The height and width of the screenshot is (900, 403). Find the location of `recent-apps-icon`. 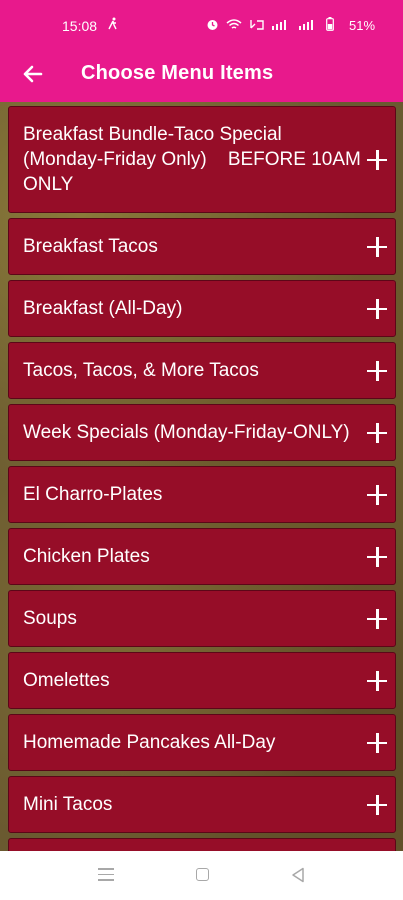

recent-apps-icon is located at coordinates (106, 875).